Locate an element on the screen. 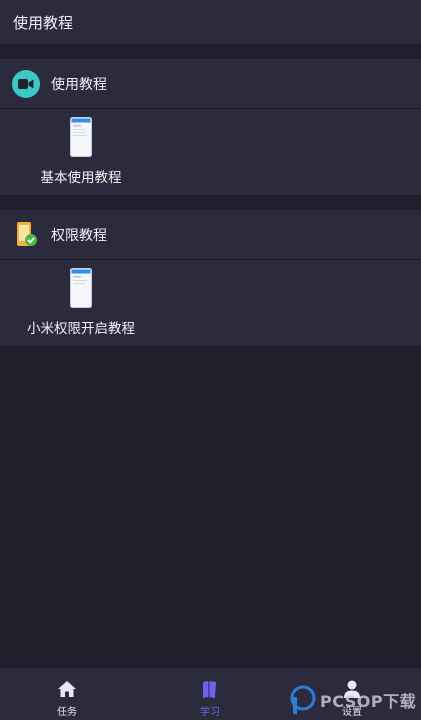 This screenshot has height=720, width=421. tutorial-item-basic-usage: 基本使用教程 is located at coordinates (81, 151).